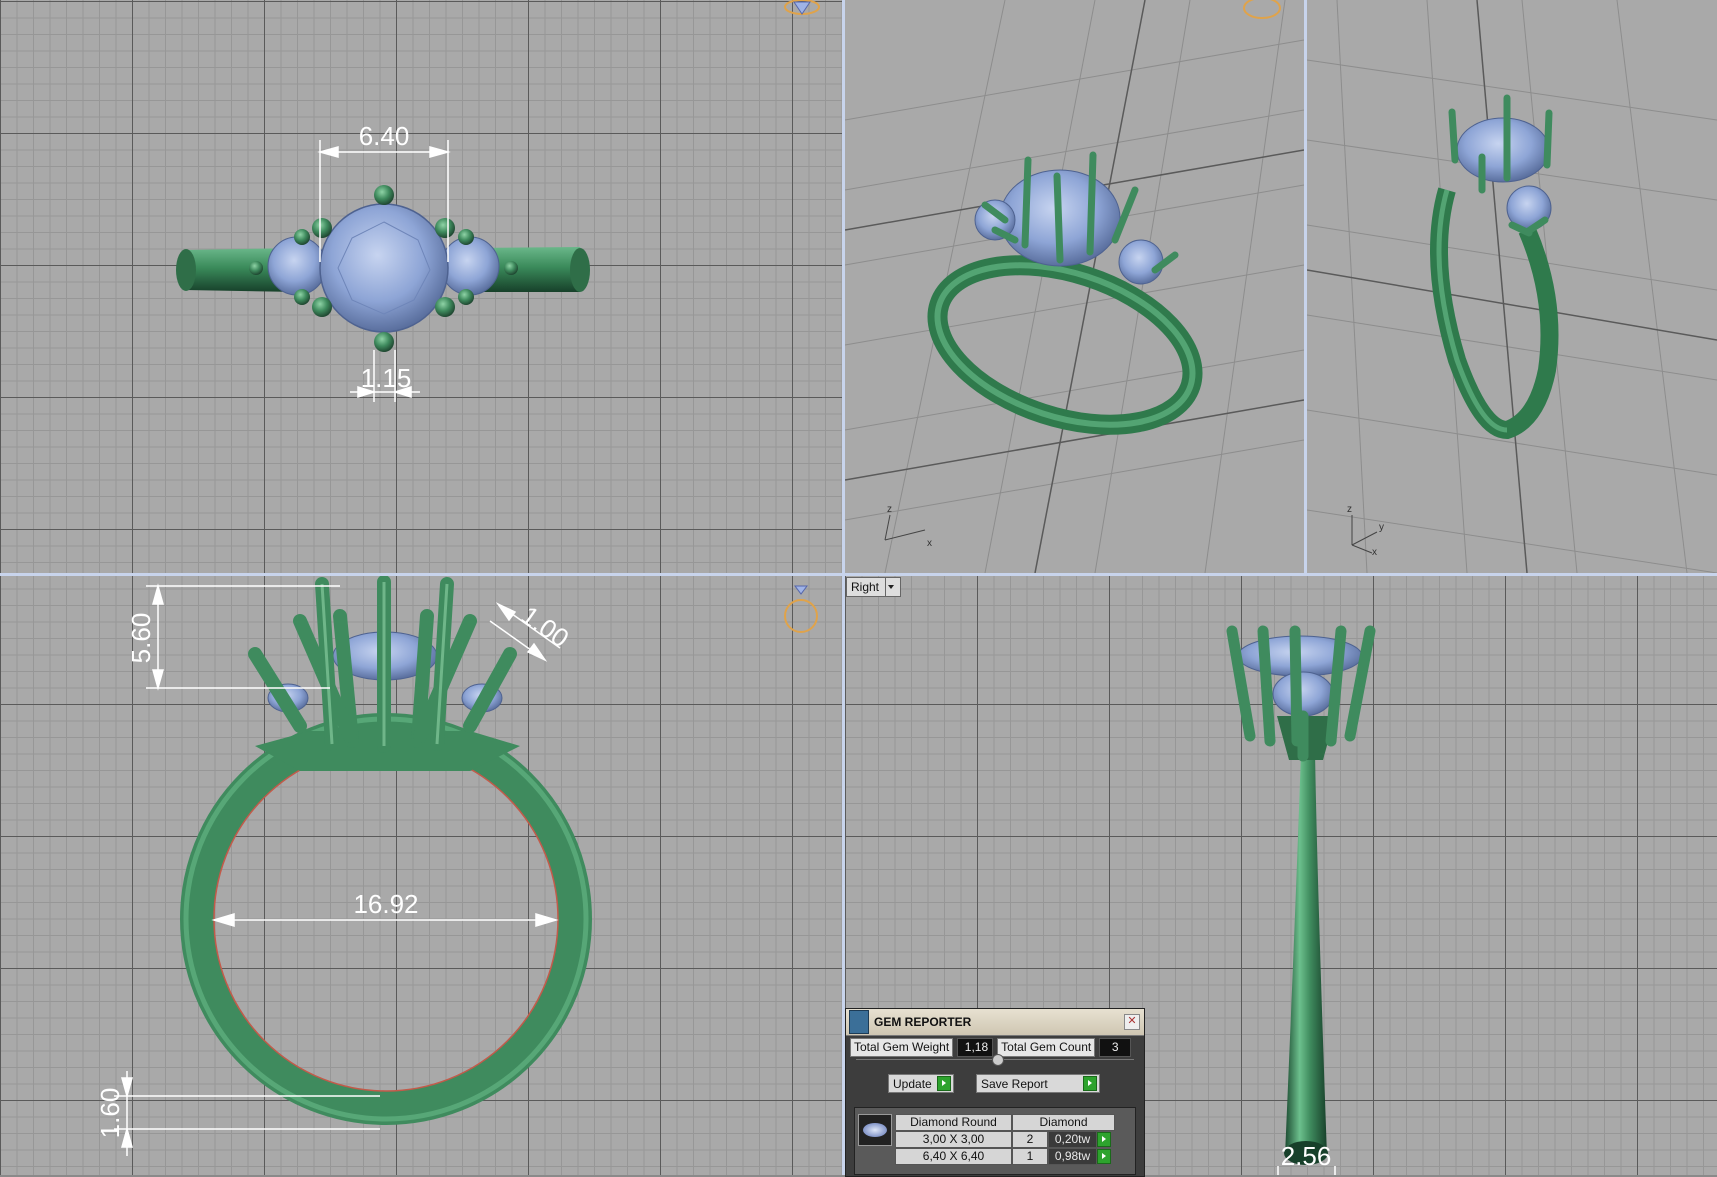  What do you see at coordinates (1030, 1156) in the screenshot?
I see `table-row-count: 1` at bounding box center [1030, 1156].